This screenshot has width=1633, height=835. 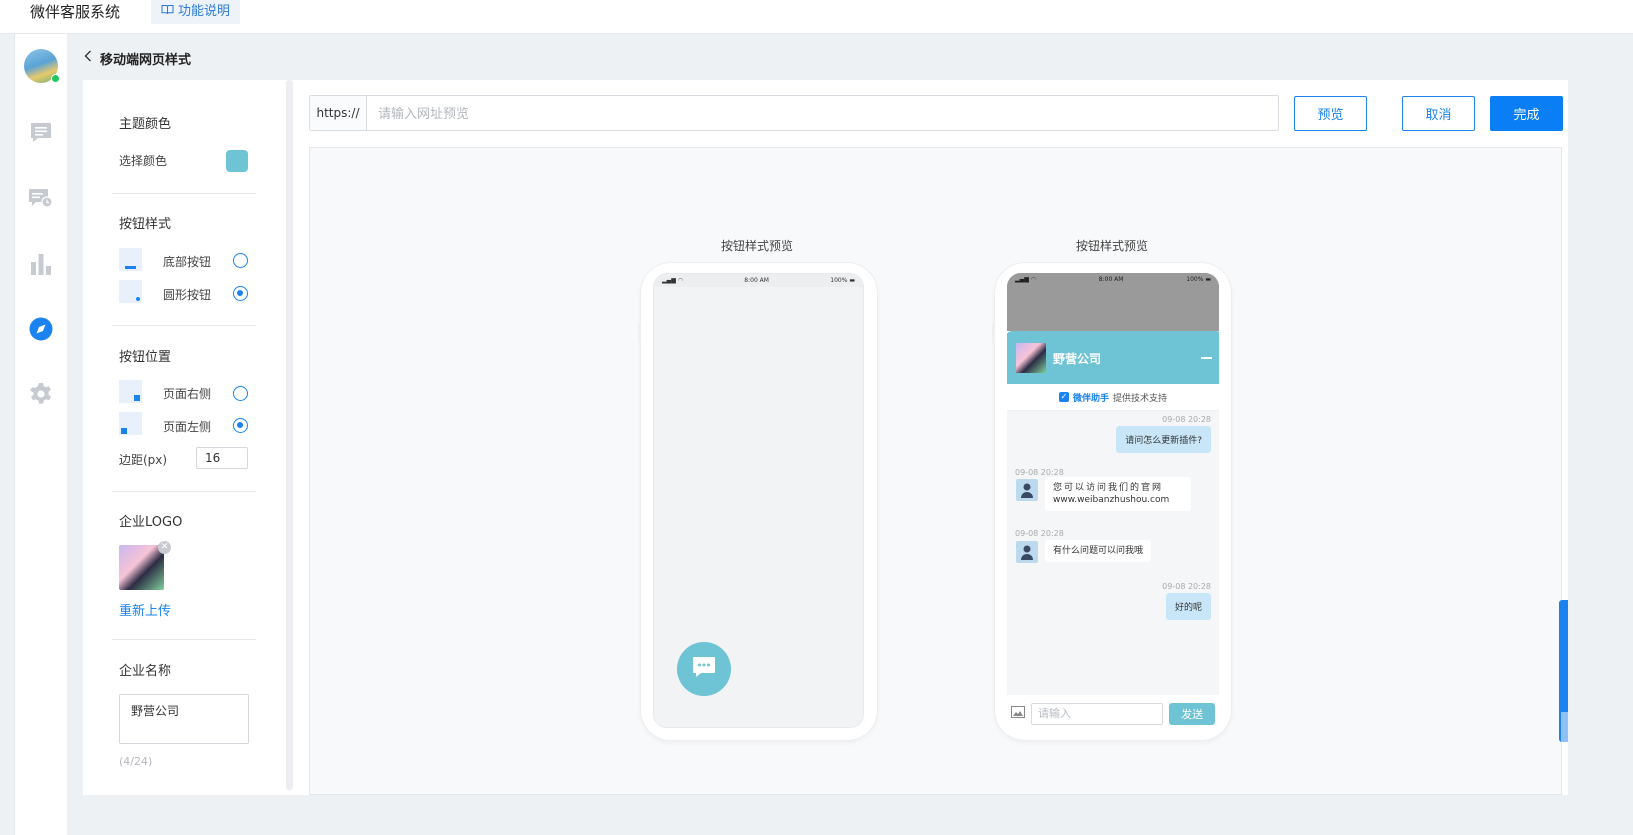 I want to click on chat-fab-button, so click(x=704, y=669).